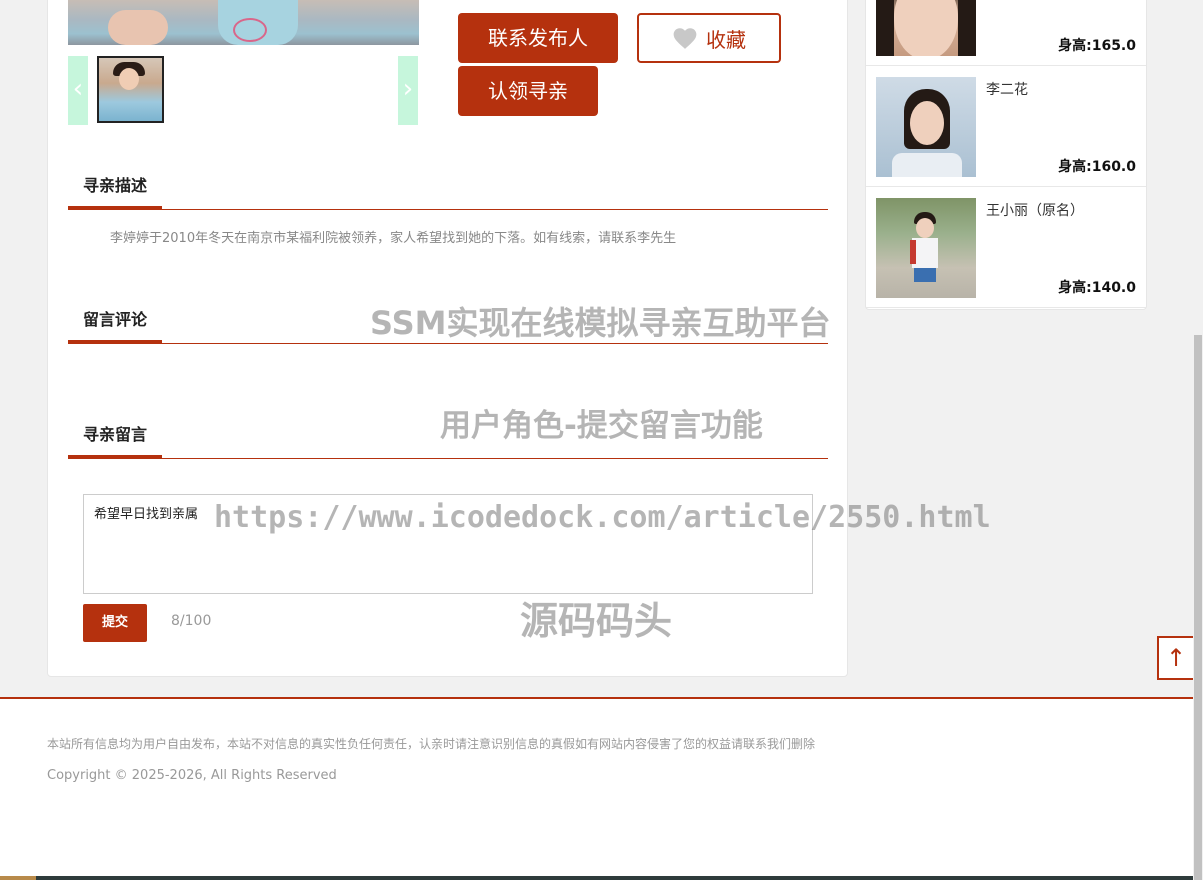 The width and height of the screenshot is (1203, 880). I want to click on favorite-button: 收藏, so click(709, 38).